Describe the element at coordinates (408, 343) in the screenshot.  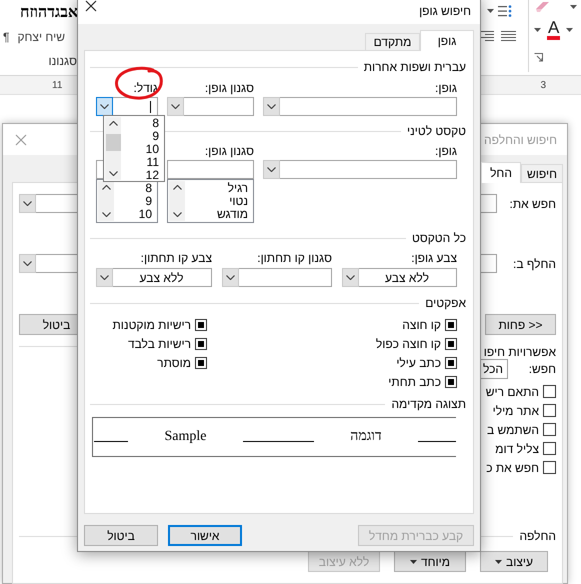
I see `checkbox-label: קו חוצה כפול` at that location.